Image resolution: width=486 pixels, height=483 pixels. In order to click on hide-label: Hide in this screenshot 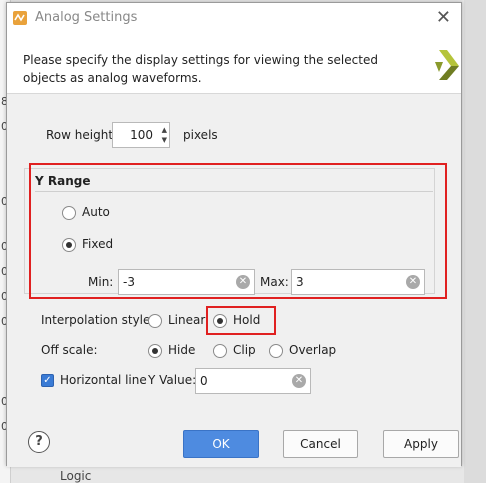, I will do `click(181, 350)`.